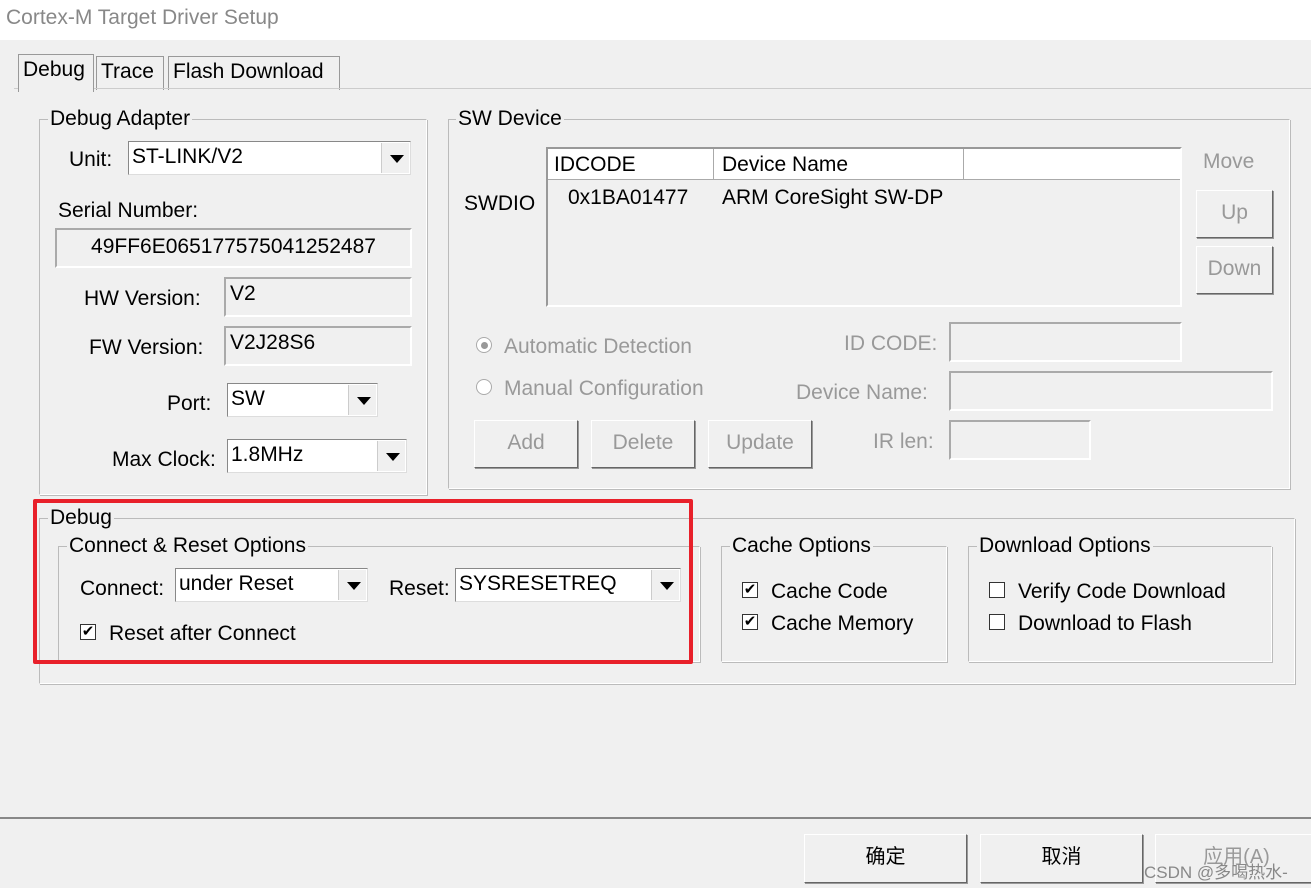 This screenshot has height=888, width=1311. I want to click on footer-divider, so click(655, 818).